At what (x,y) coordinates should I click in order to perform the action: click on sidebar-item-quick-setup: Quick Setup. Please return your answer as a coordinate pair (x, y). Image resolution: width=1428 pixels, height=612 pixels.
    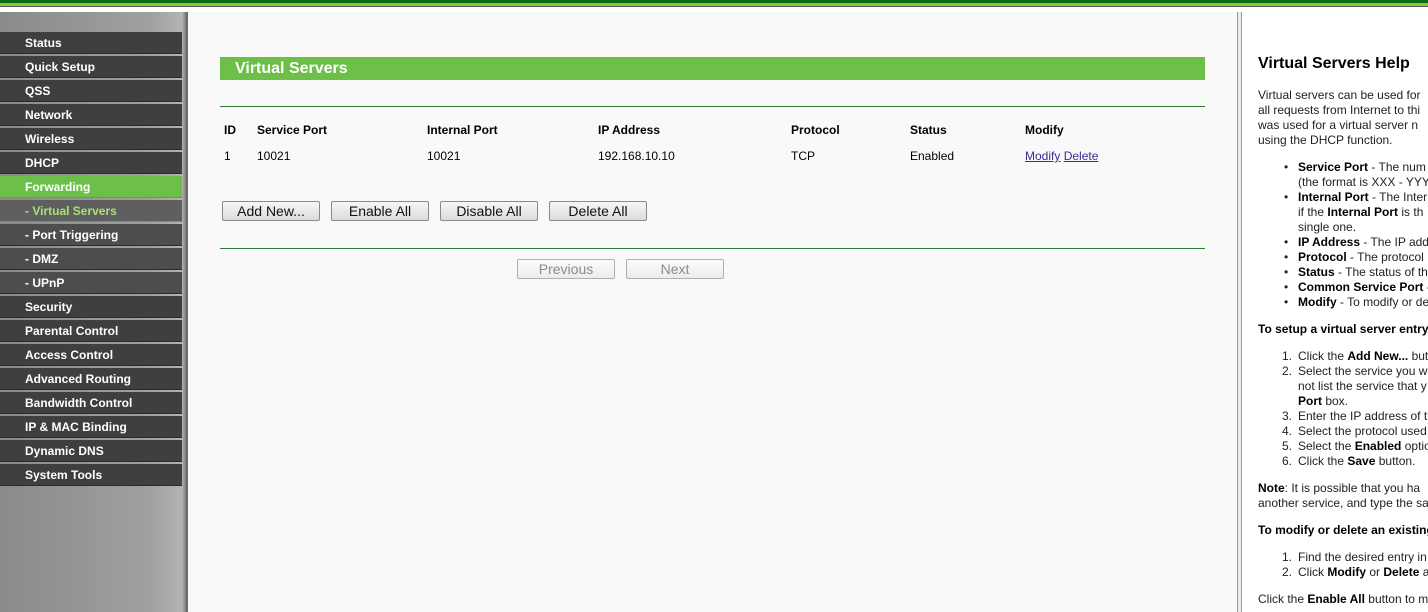
    Looking at the image, I should click on (91, 67).